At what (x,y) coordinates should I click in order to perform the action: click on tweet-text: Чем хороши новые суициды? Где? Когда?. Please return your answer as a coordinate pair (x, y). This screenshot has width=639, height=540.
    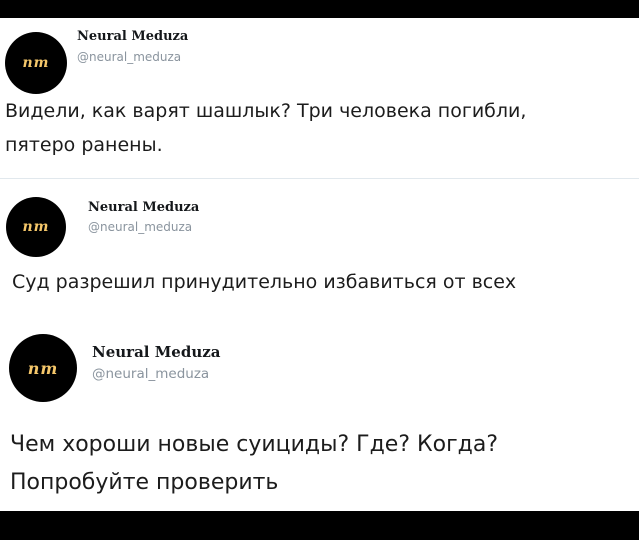
    Looking at the image, I should click on (254, 444).